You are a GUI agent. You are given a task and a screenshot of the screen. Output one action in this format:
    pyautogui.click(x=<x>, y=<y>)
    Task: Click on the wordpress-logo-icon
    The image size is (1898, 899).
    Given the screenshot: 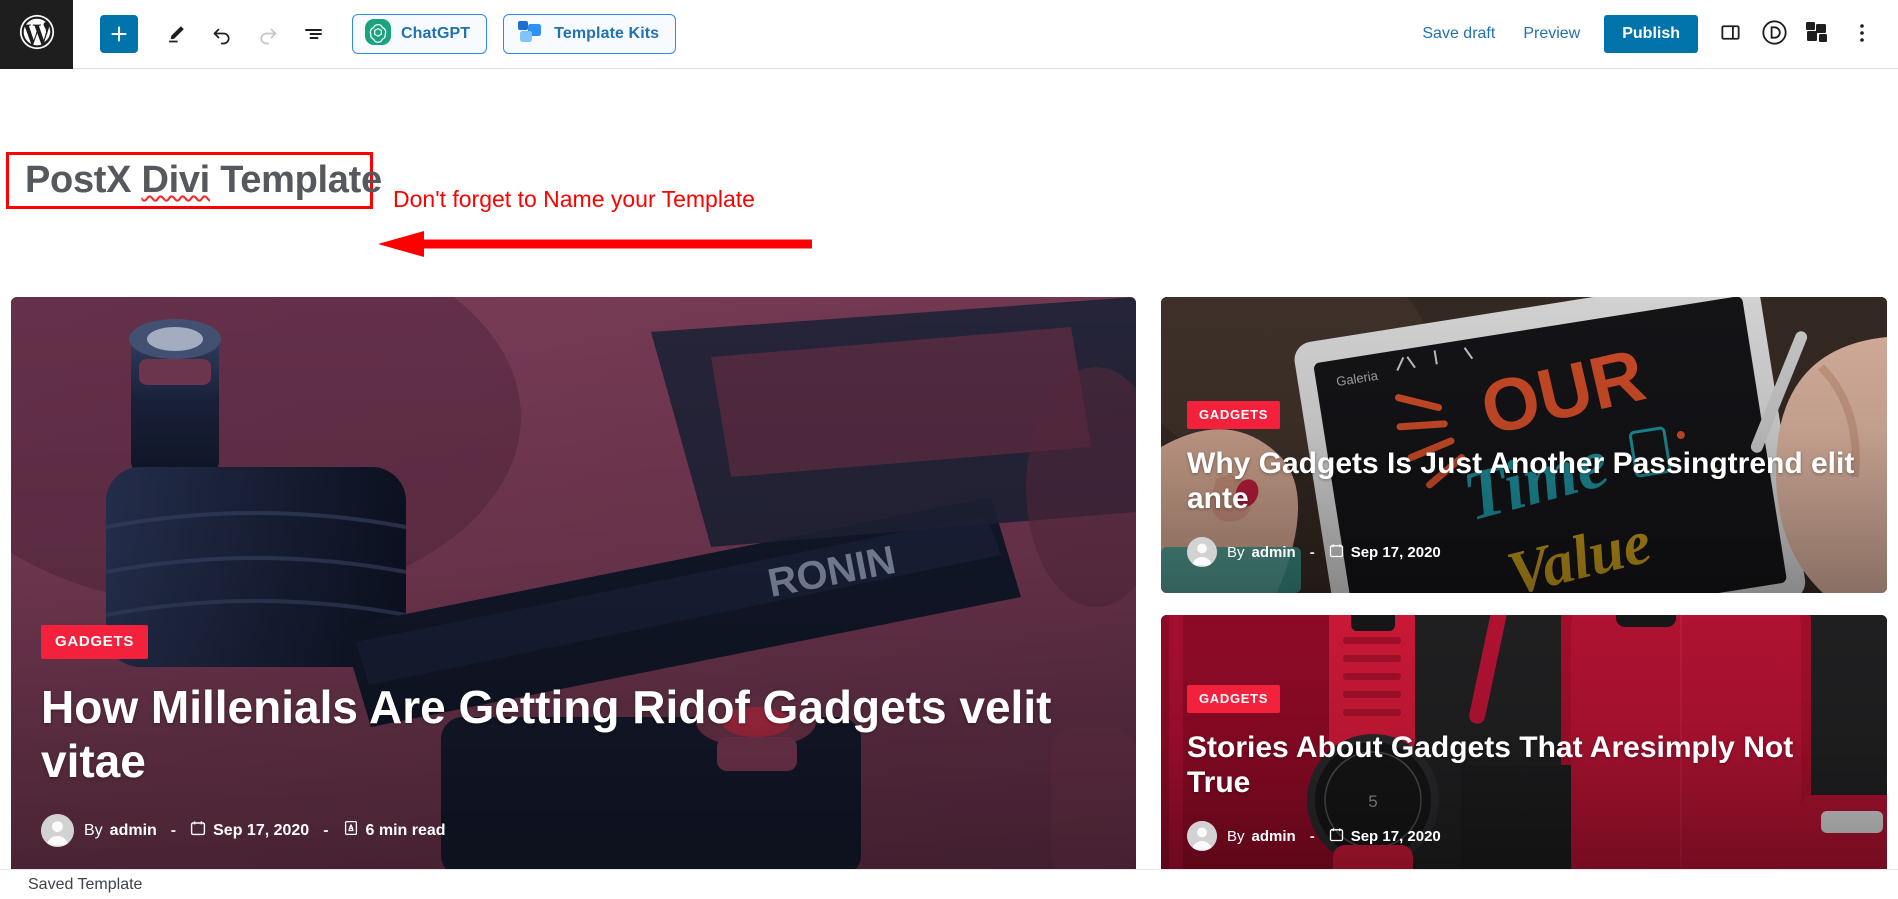 What is the action you would take?
    pyautogui.click(x=37, y=34)
    